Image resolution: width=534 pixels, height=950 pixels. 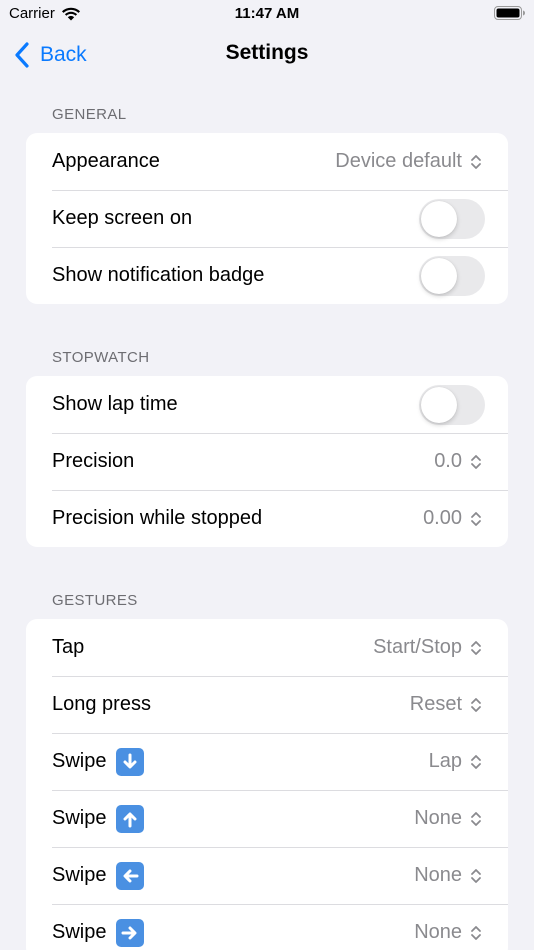 What do you see at coordinates (157, 518) in the screenshot?
I see `precision-while-stopped-label: Precision while stopped` at bounding box center [157, 518].